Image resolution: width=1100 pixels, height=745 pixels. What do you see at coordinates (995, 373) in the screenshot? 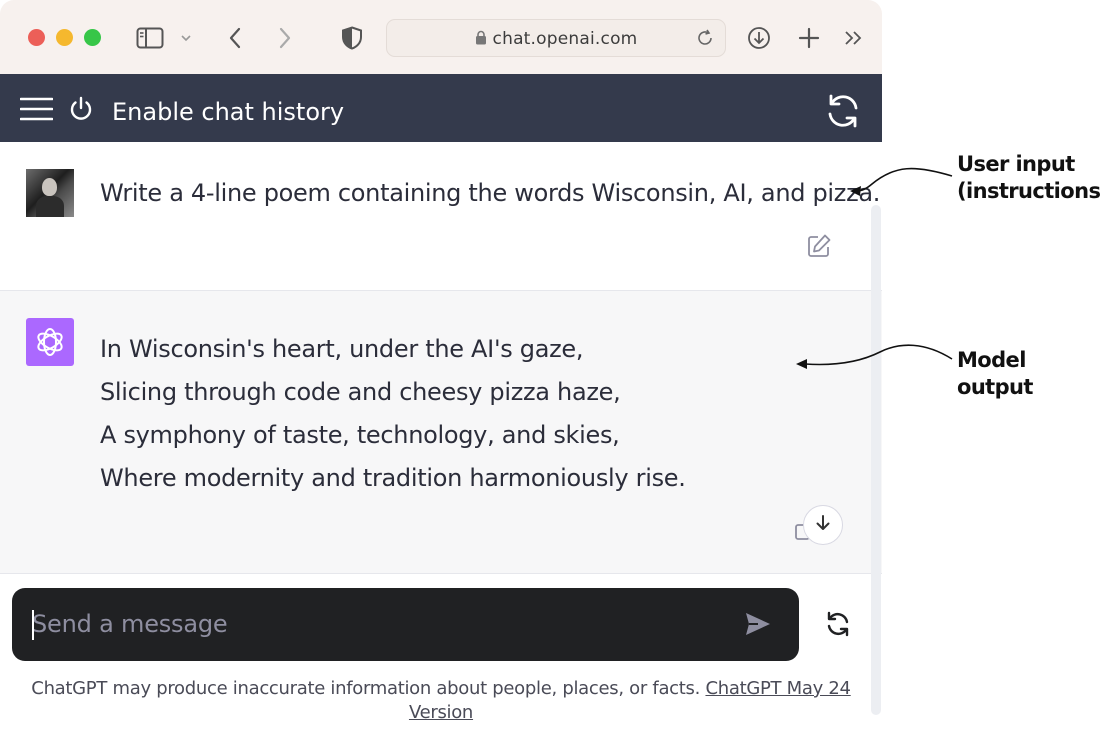
I see `model-output-annotation: Model output` at bounding box center [995, 373].